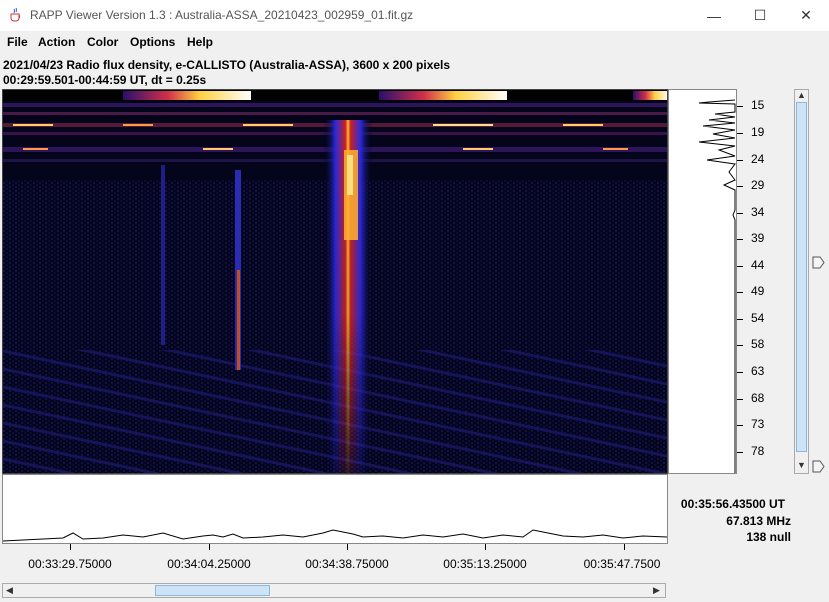 Image resolution: width=829 pixels, height=602 pixels. Describe the element at coordinates (105, 80) in the screenshot. I see `time-range-info: 00:29:59.501-00:44:59 UT, dt = 0.25s` at that location.